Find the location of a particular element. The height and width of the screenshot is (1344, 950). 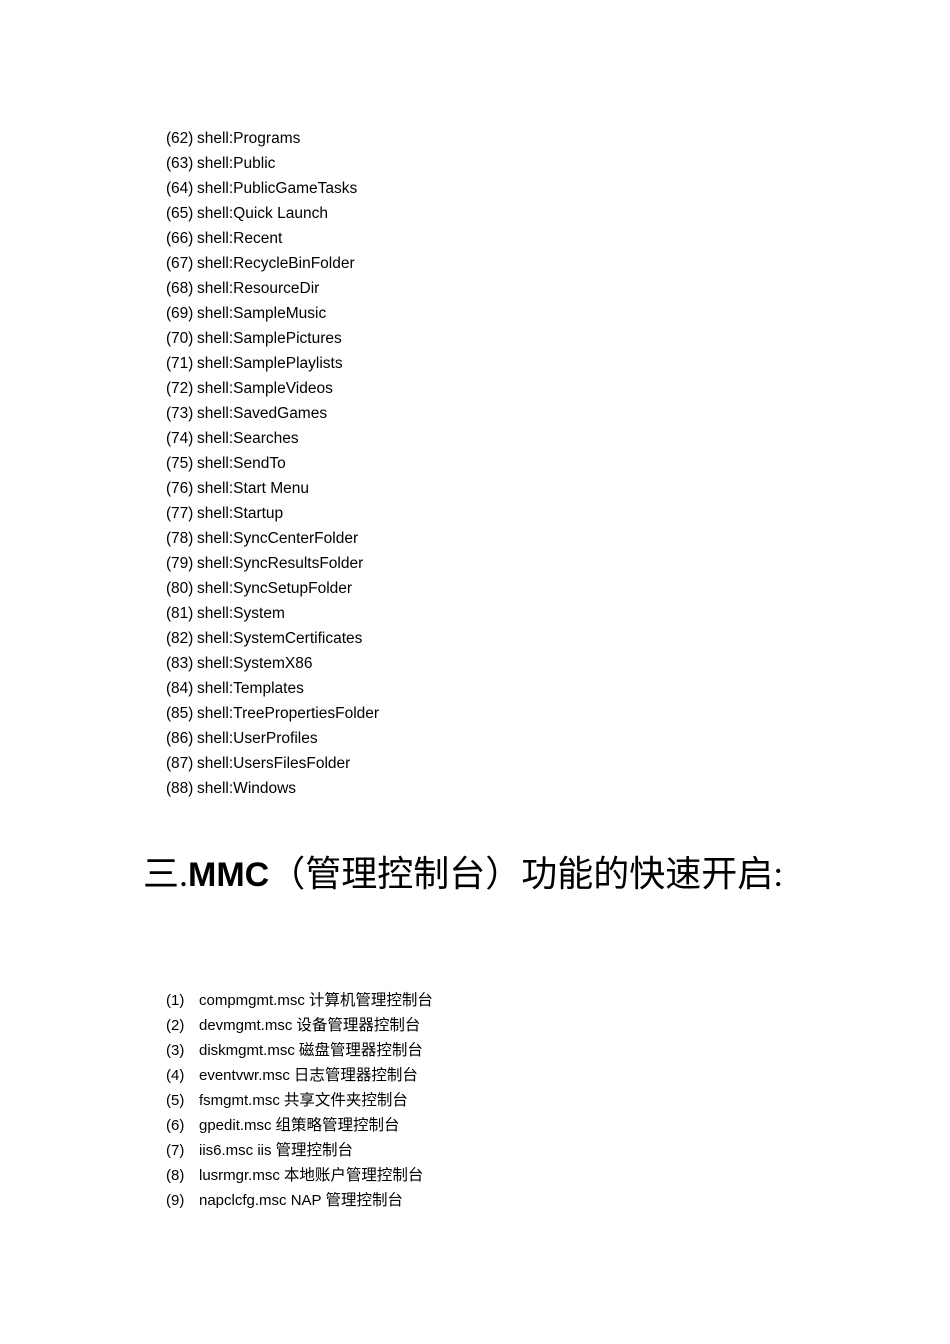

list-item: (82) shell:SystemCertificates is located at coordinates (476, 638).